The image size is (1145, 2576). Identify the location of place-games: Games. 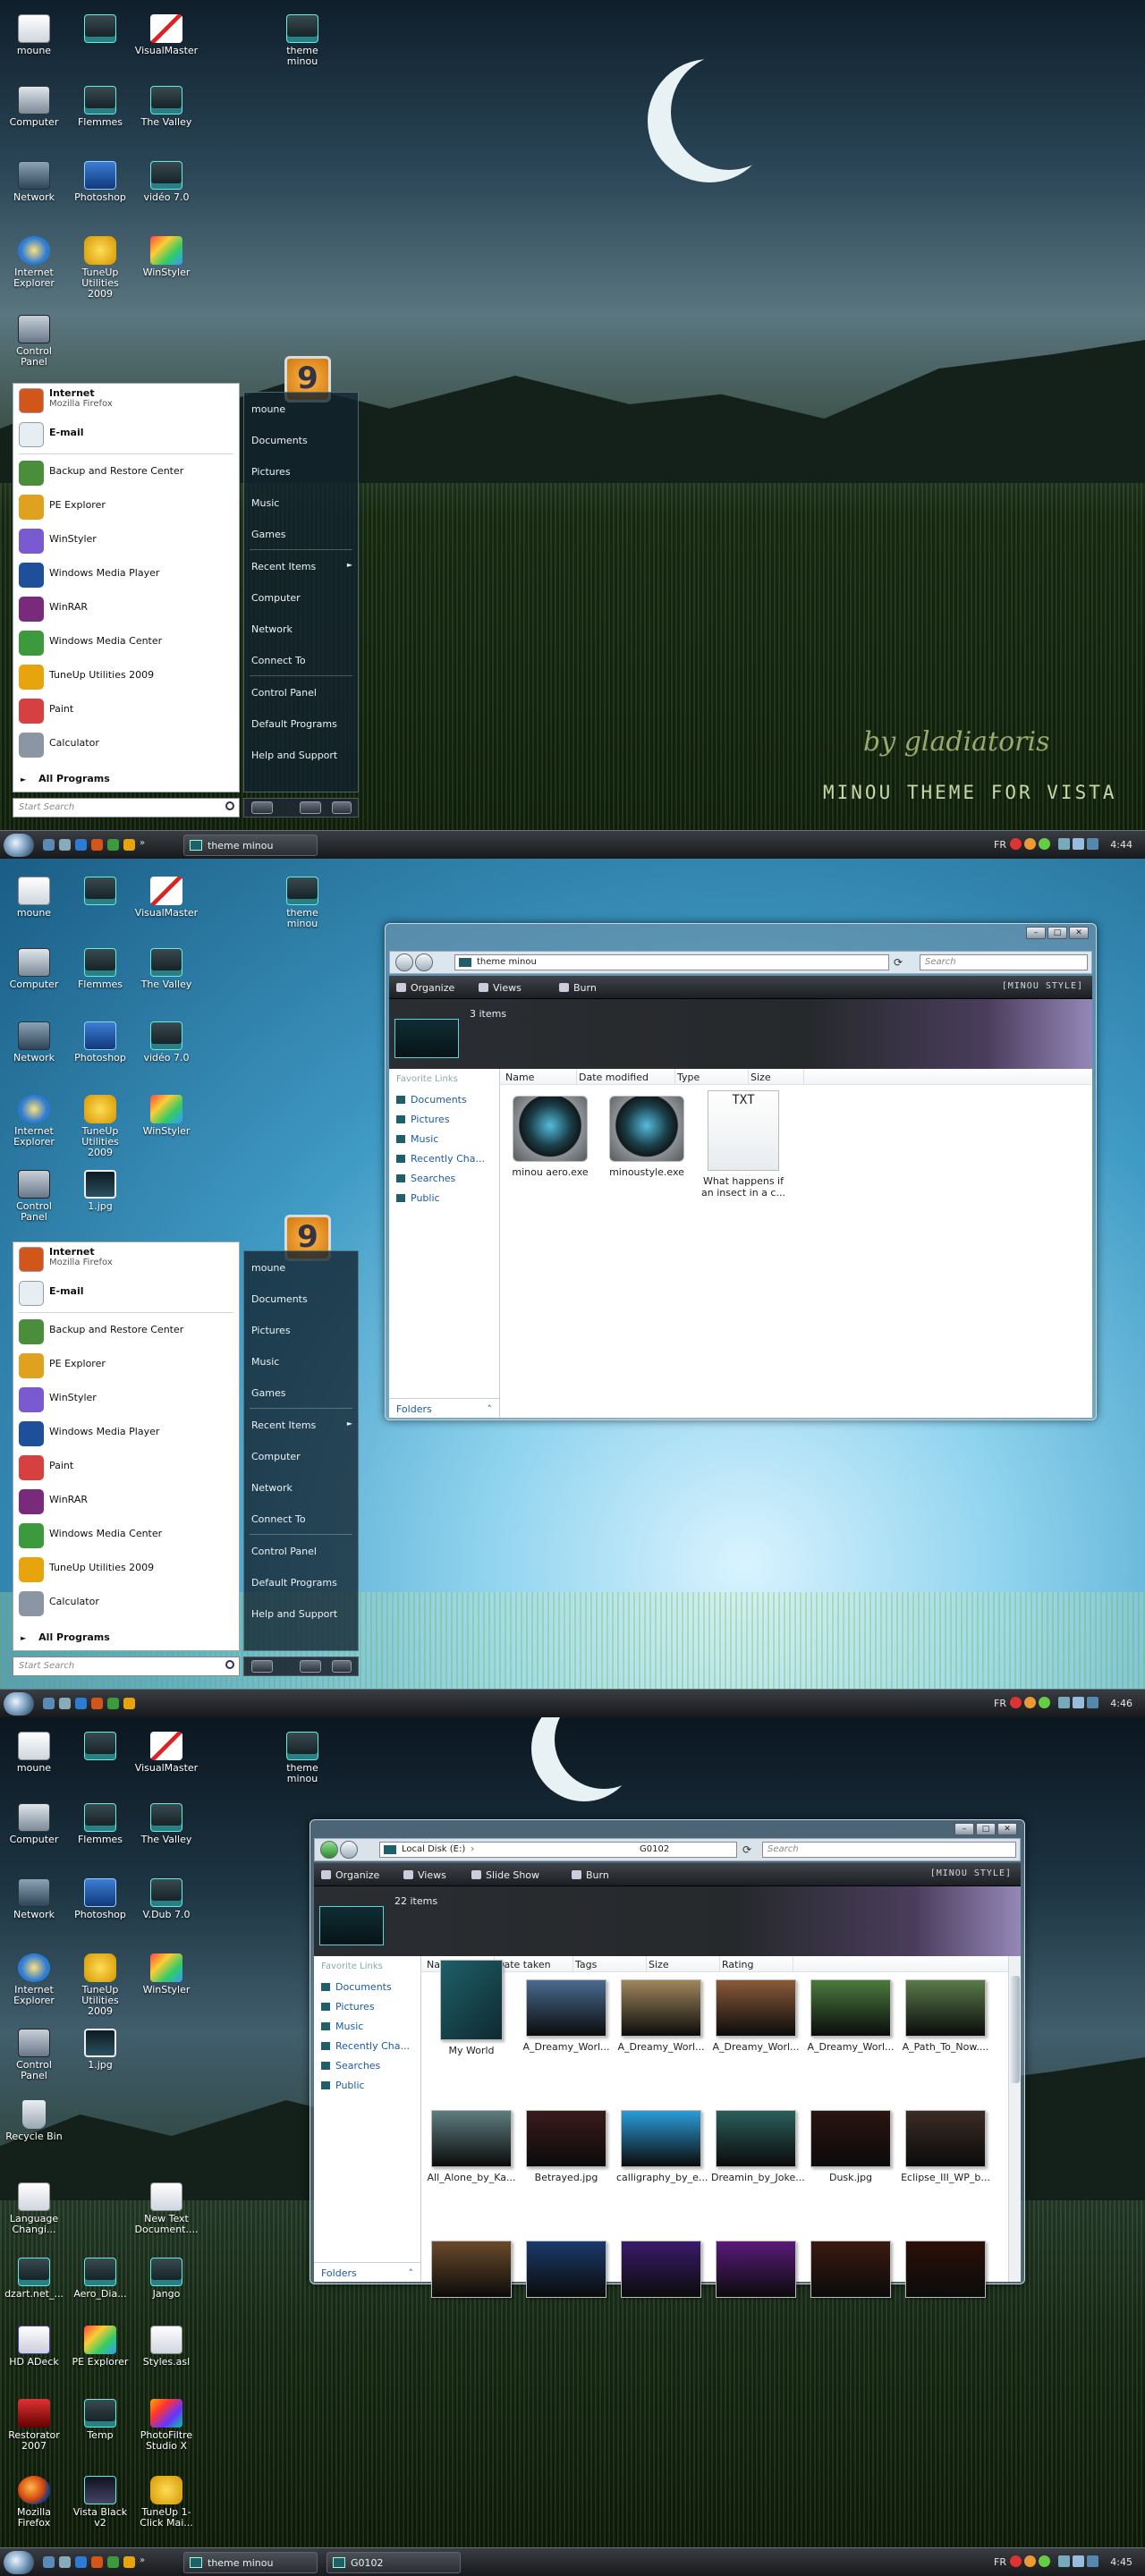
(301, 1392).